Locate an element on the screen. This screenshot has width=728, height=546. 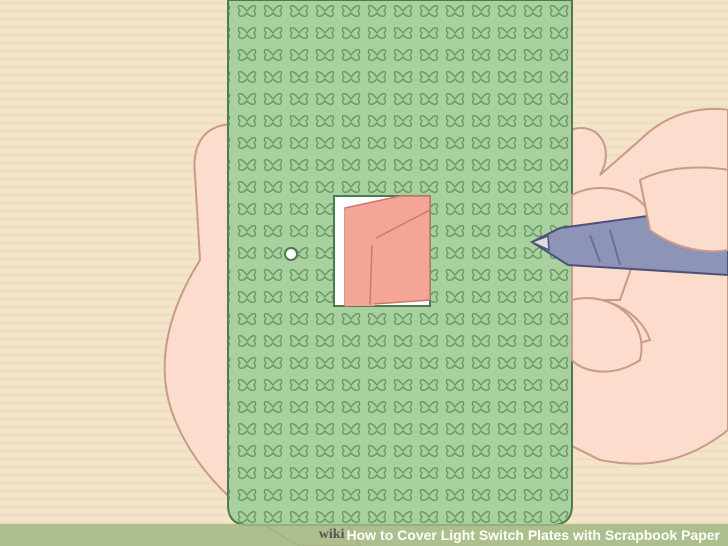
watermark-brand-prefix: wiki is located at coordinates (331, 534).